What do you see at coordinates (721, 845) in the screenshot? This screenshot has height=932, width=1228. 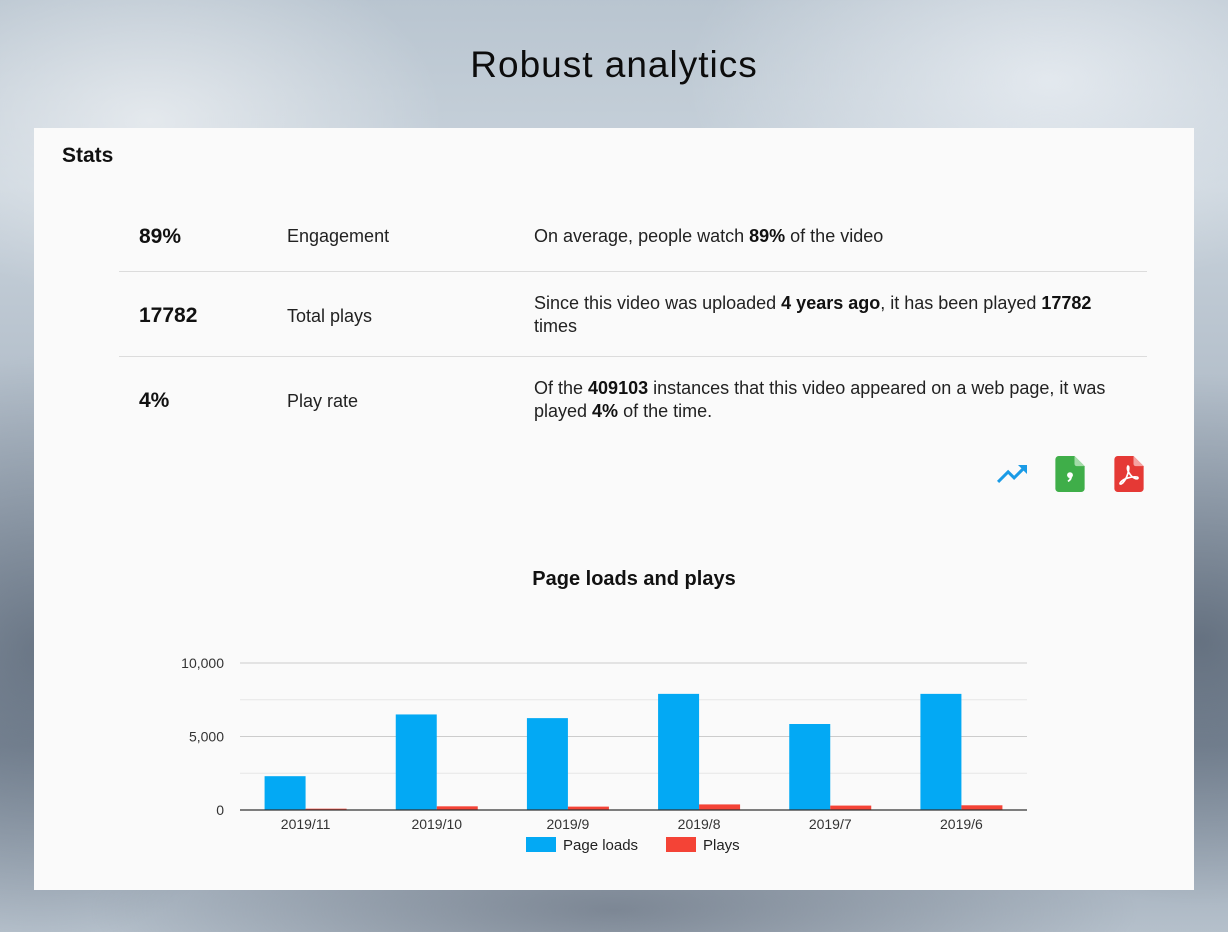 I see `legend-label: Plays` at bounding box center [721, 845].